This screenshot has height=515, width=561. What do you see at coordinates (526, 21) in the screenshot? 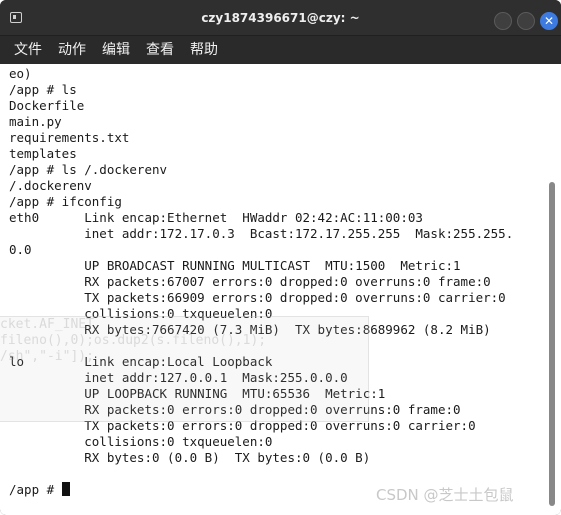
I see `maximize-button` at bounding box center [526, 21].